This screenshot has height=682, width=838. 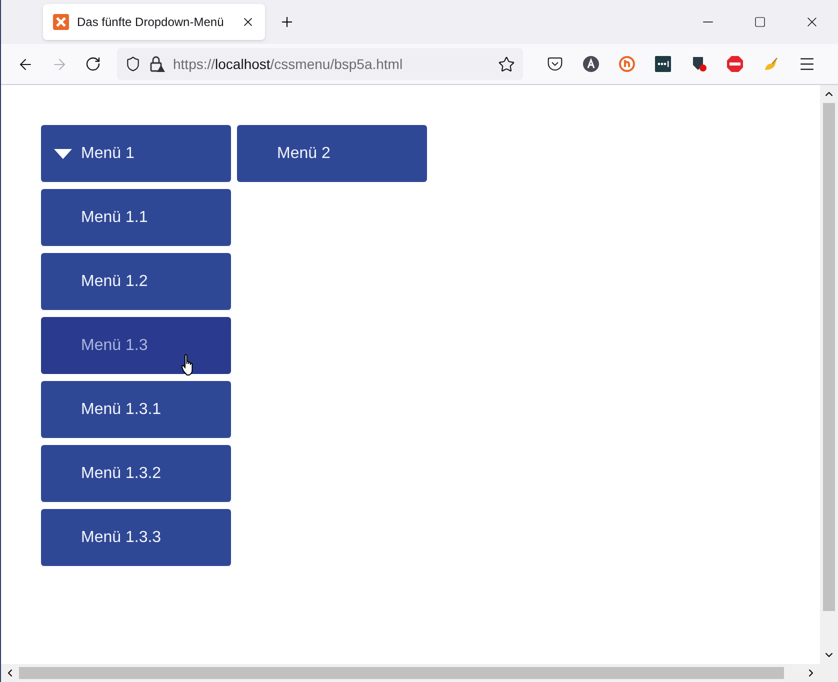 I want to click on tab-title: Das fünfte Dropdown-Menü, so click(x=151, y=22).